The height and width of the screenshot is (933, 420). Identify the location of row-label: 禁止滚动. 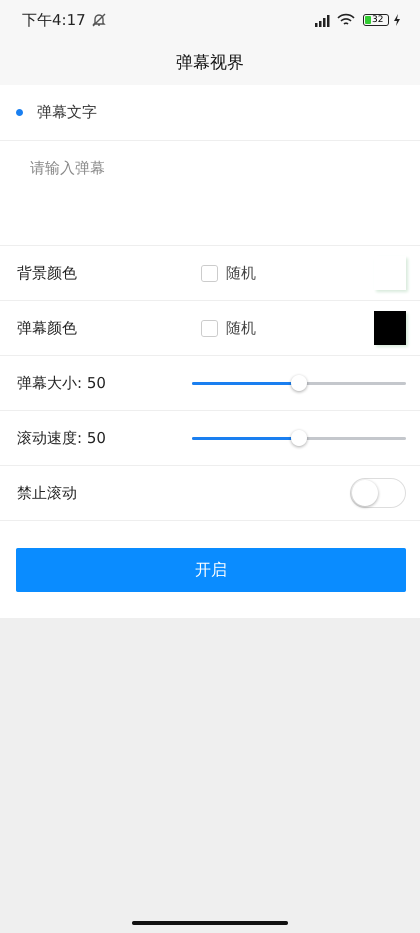
(47, 493).